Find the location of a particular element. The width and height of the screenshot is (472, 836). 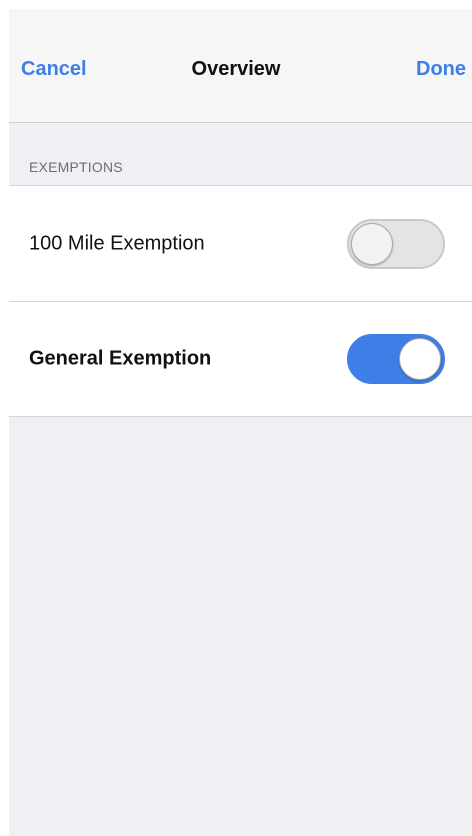

section-header-exemptions: EXEMPTIONS is located at coordinates (76, 167).